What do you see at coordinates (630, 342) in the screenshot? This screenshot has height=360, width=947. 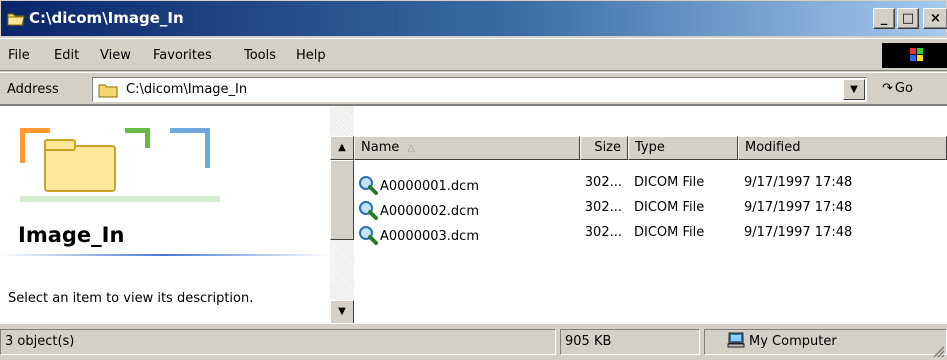 I see `status-total-size: 905 KB` at bounding box center [630, 342].